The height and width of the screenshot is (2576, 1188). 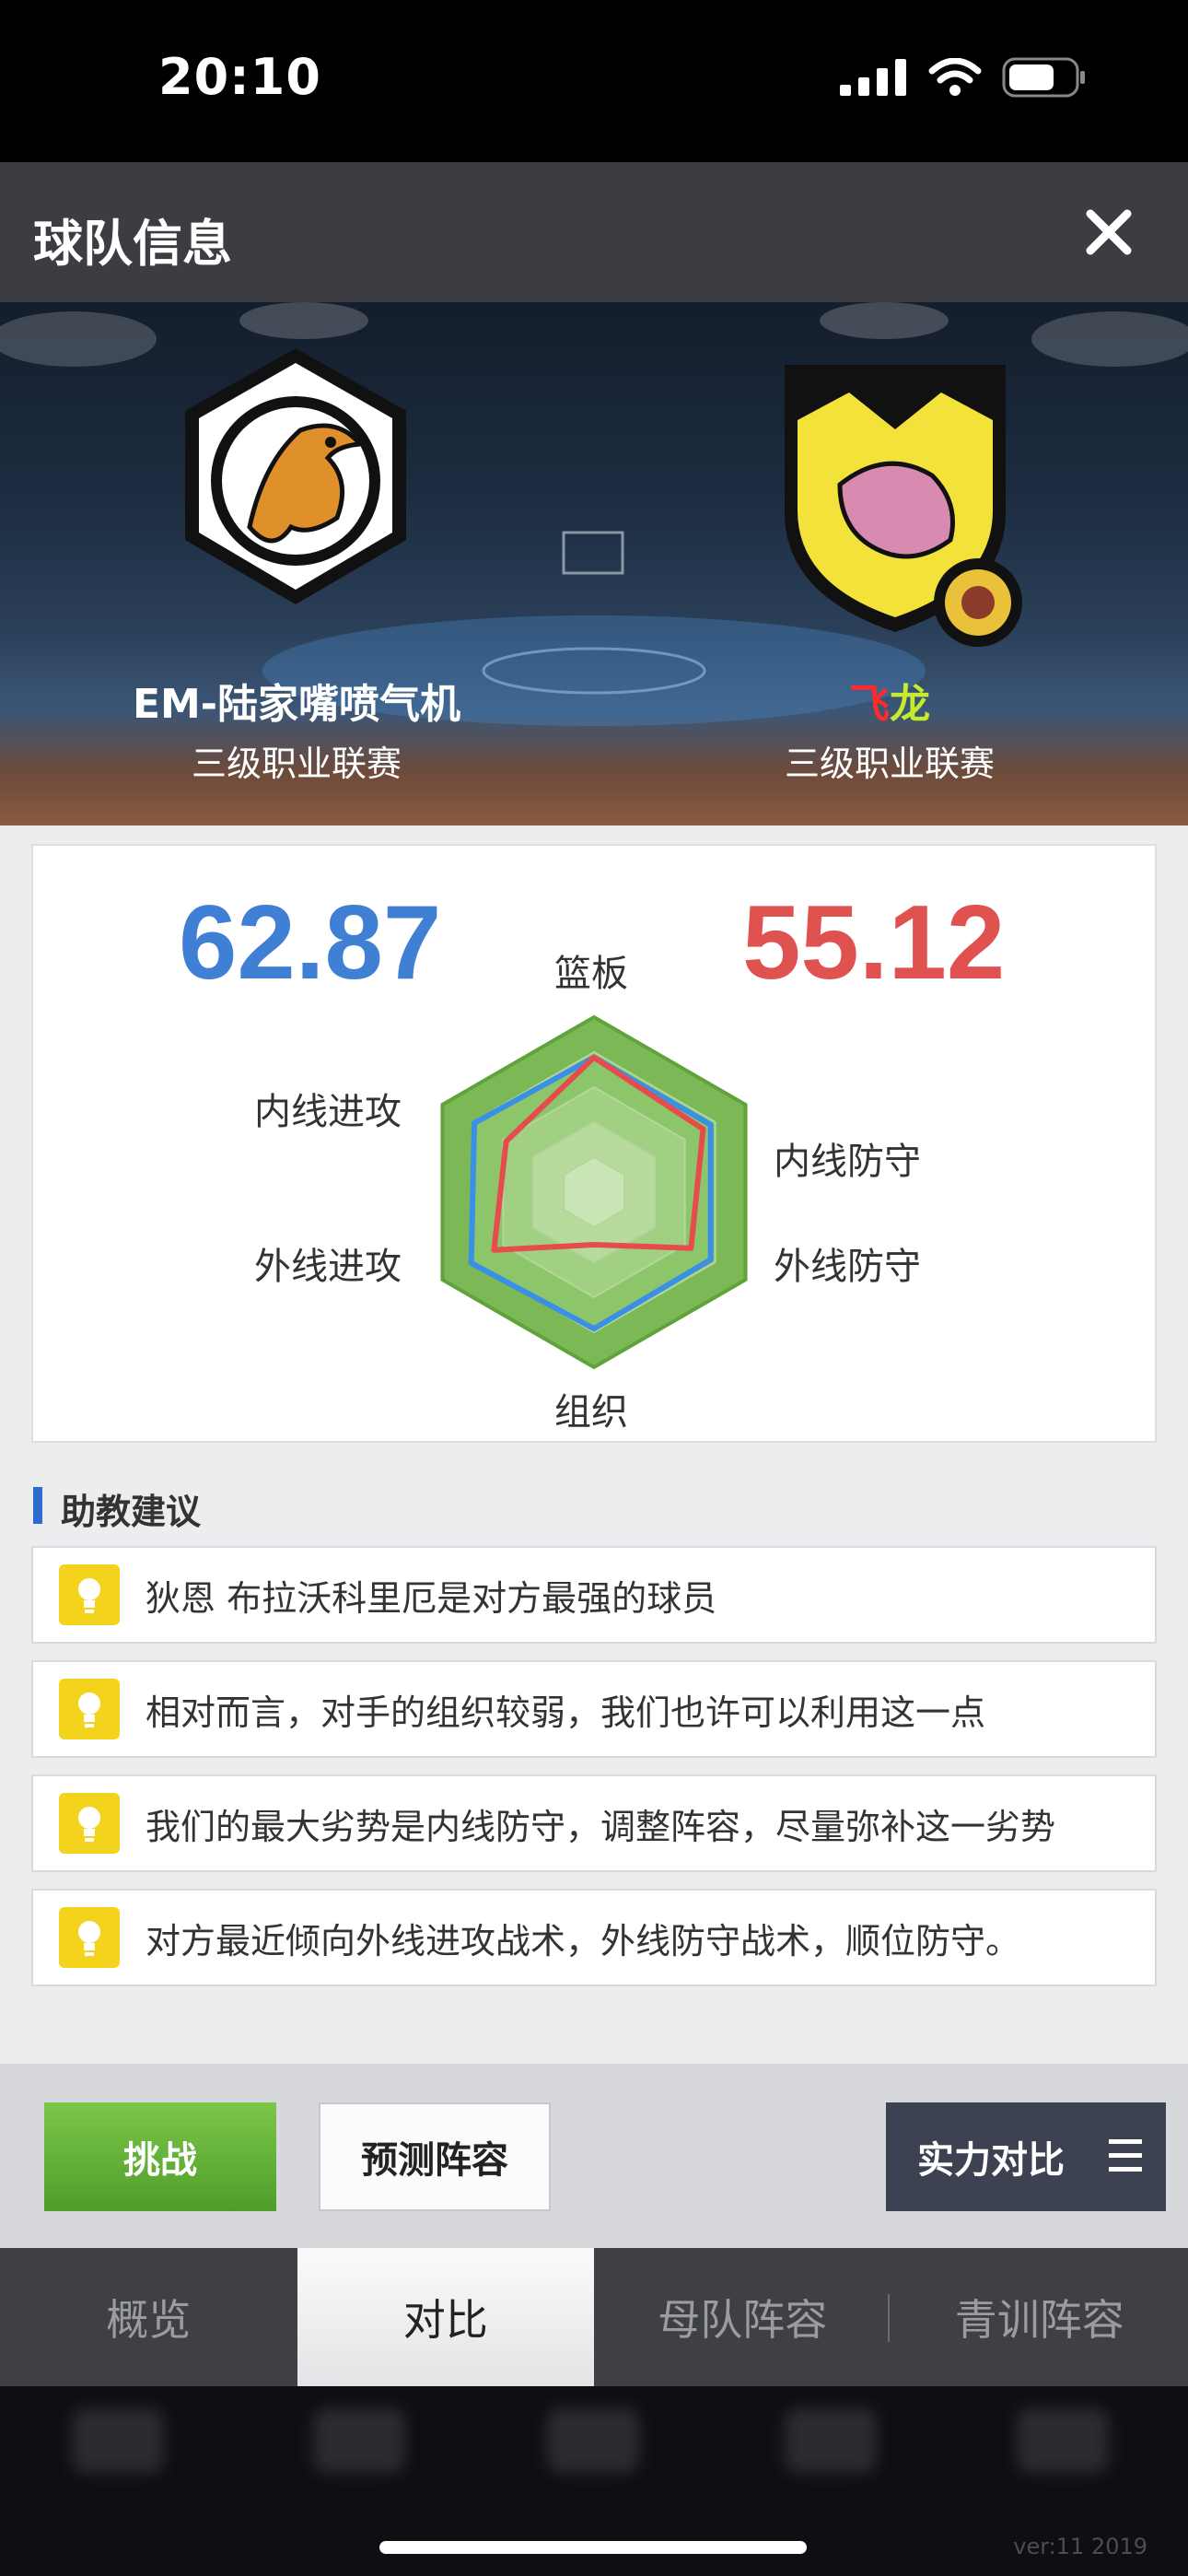 I want to click on home-team-league: 三级职业联赛, so click(x=296, y=764).